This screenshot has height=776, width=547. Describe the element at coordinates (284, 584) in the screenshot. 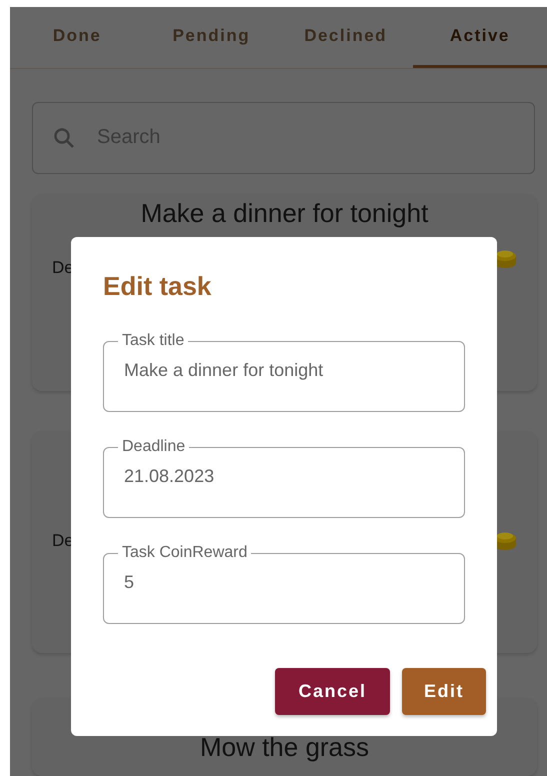

I see `text-field: Task CoinReward 5` at that location.